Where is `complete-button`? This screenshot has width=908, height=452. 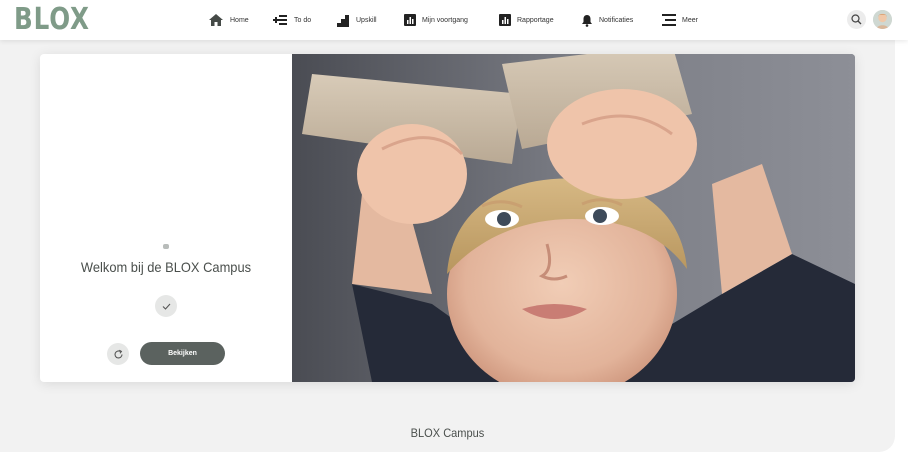 complete-button is located at coordinates (166, 306).